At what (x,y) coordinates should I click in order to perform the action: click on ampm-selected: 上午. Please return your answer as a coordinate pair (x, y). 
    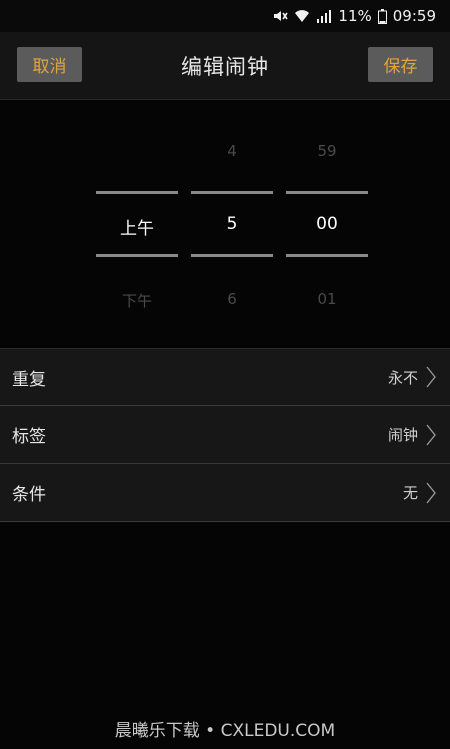
    Looking at the image, I should click on (137, 229).